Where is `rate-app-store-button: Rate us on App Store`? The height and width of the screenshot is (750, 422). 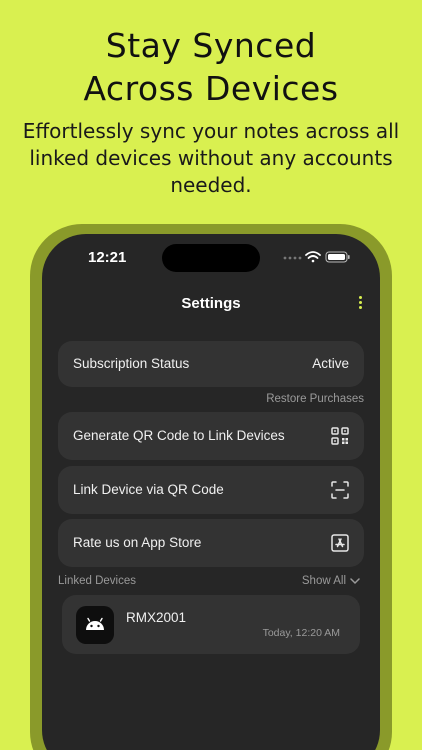 rate-app-store-button: Rate us on App Store is located at coordinates (211, 543).